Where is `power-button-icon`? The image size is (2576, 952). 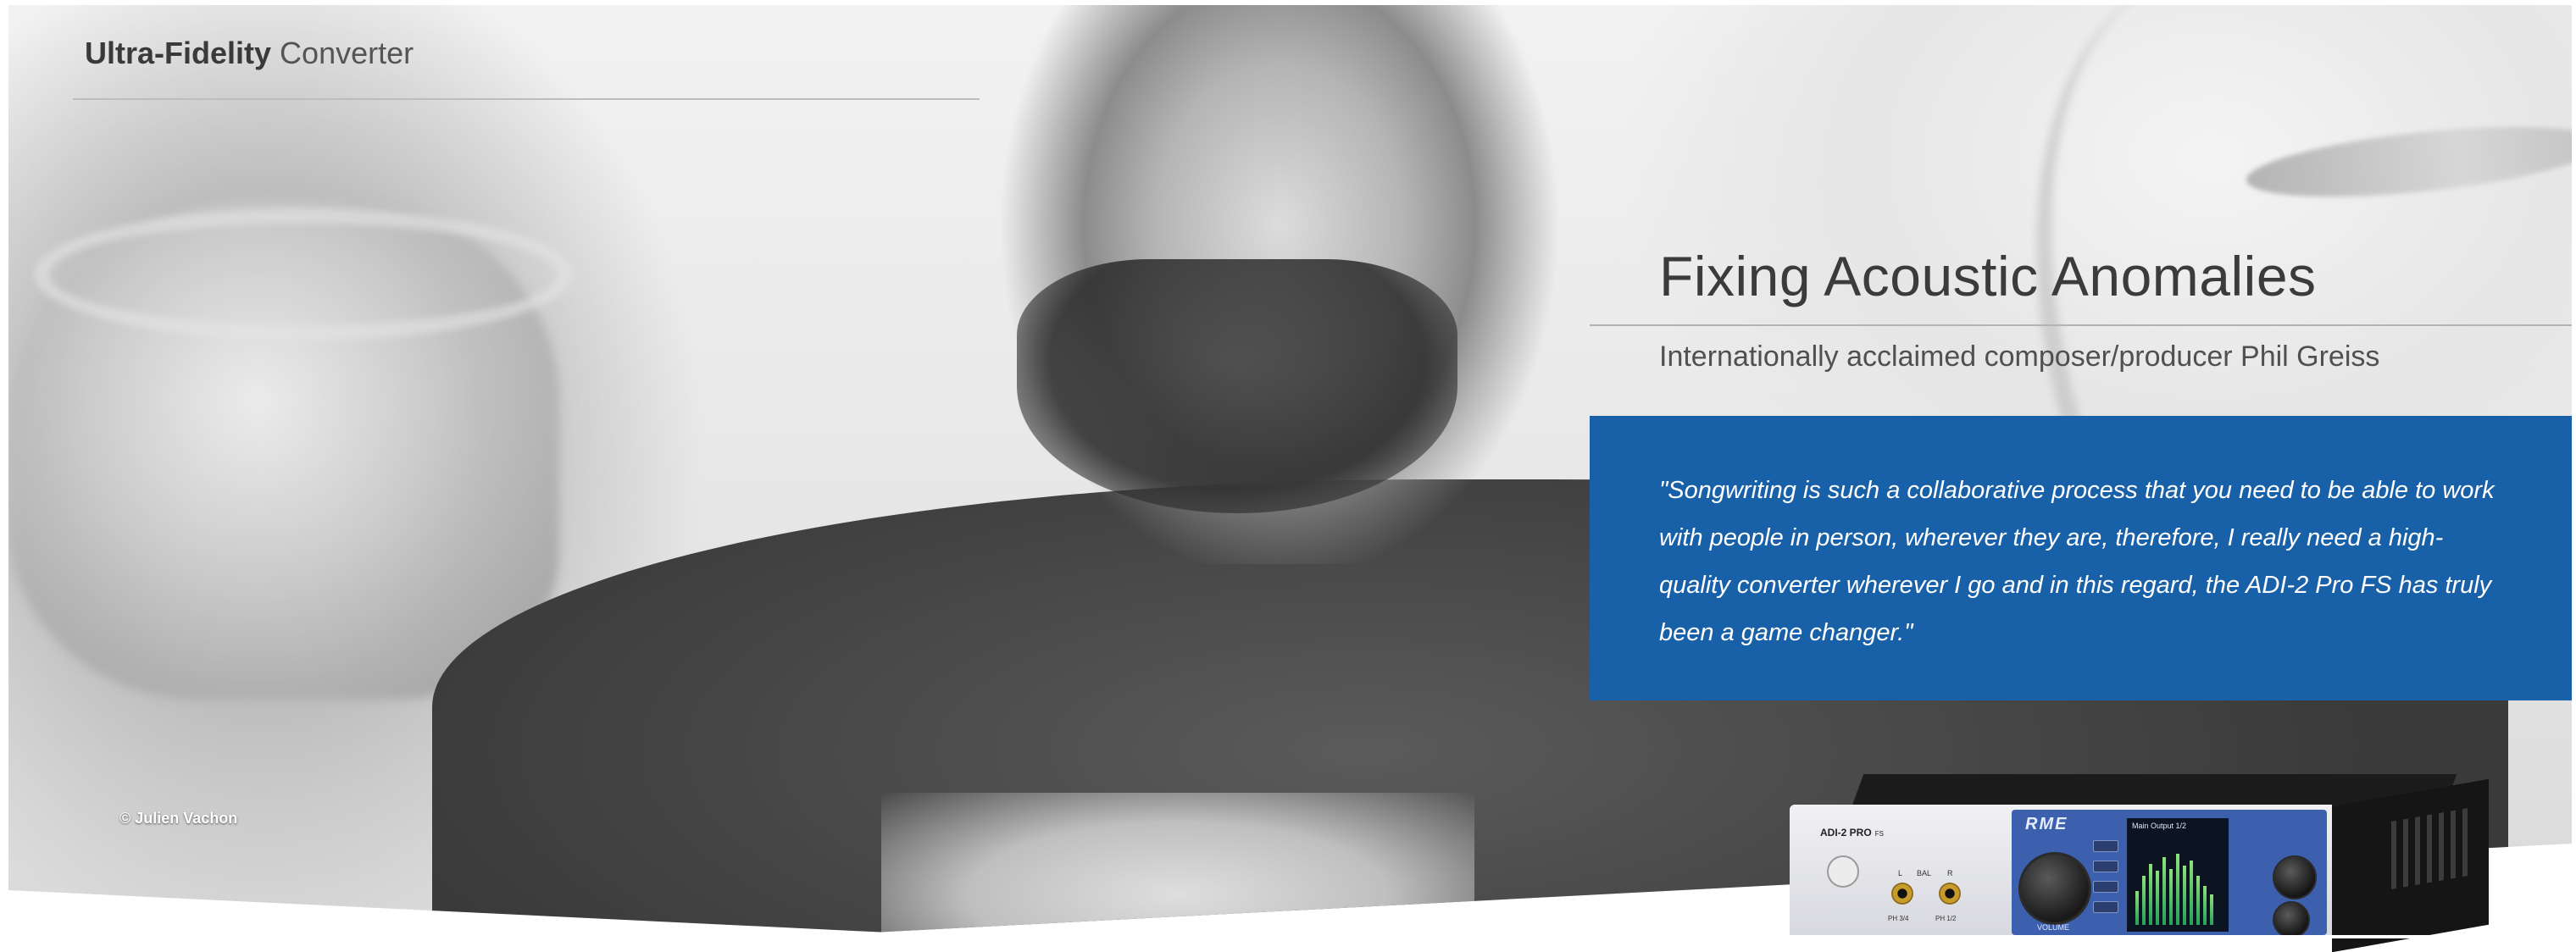
power-button-icon is located at coordinates (1843, 872).